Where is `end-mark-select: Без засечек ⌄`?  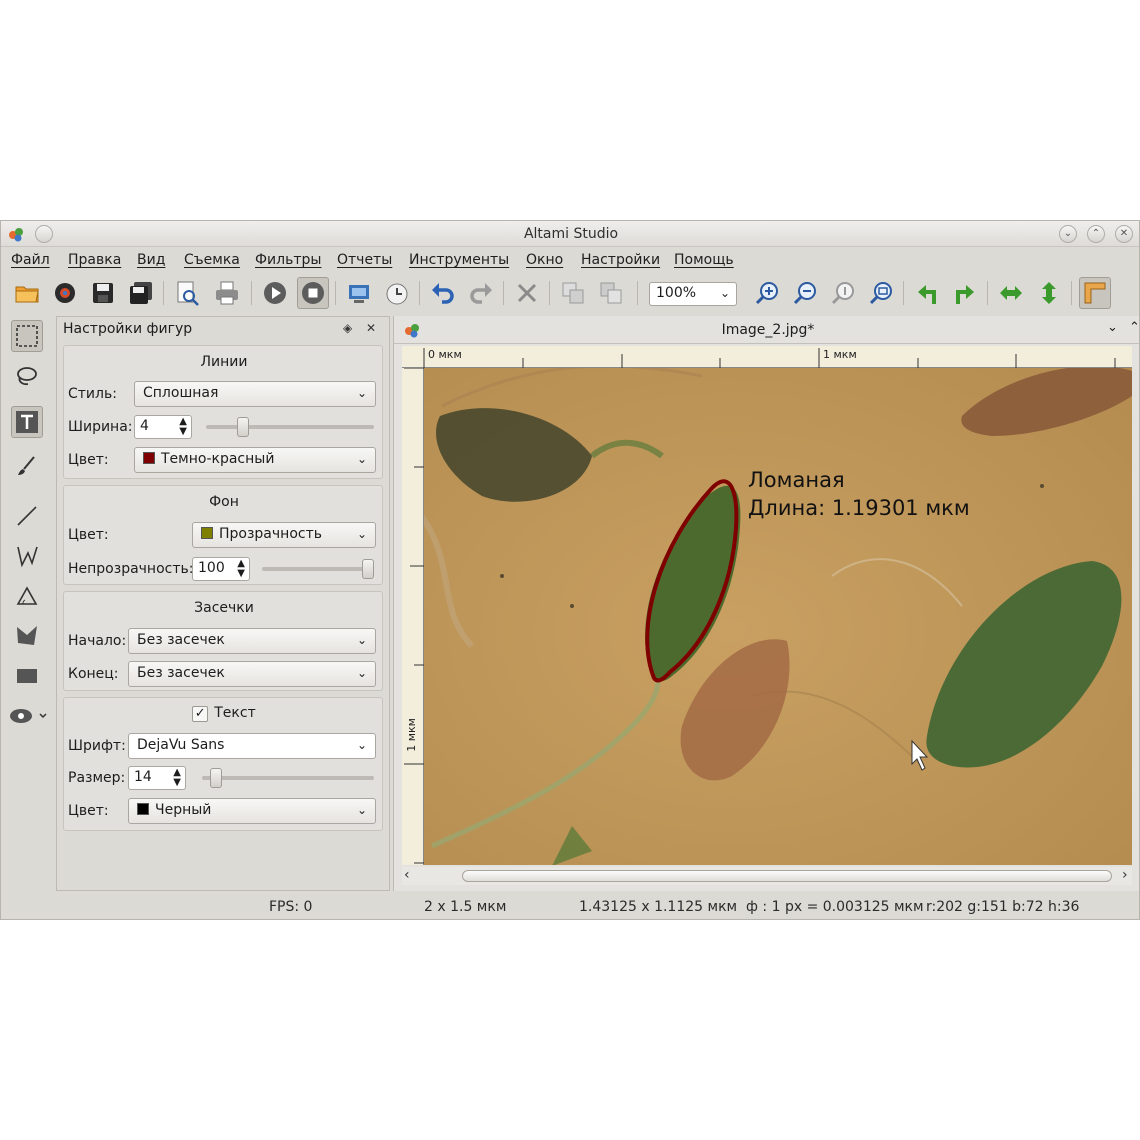
end-mark-select: Без засечек ⌄ is located at coordinates (252, 674).